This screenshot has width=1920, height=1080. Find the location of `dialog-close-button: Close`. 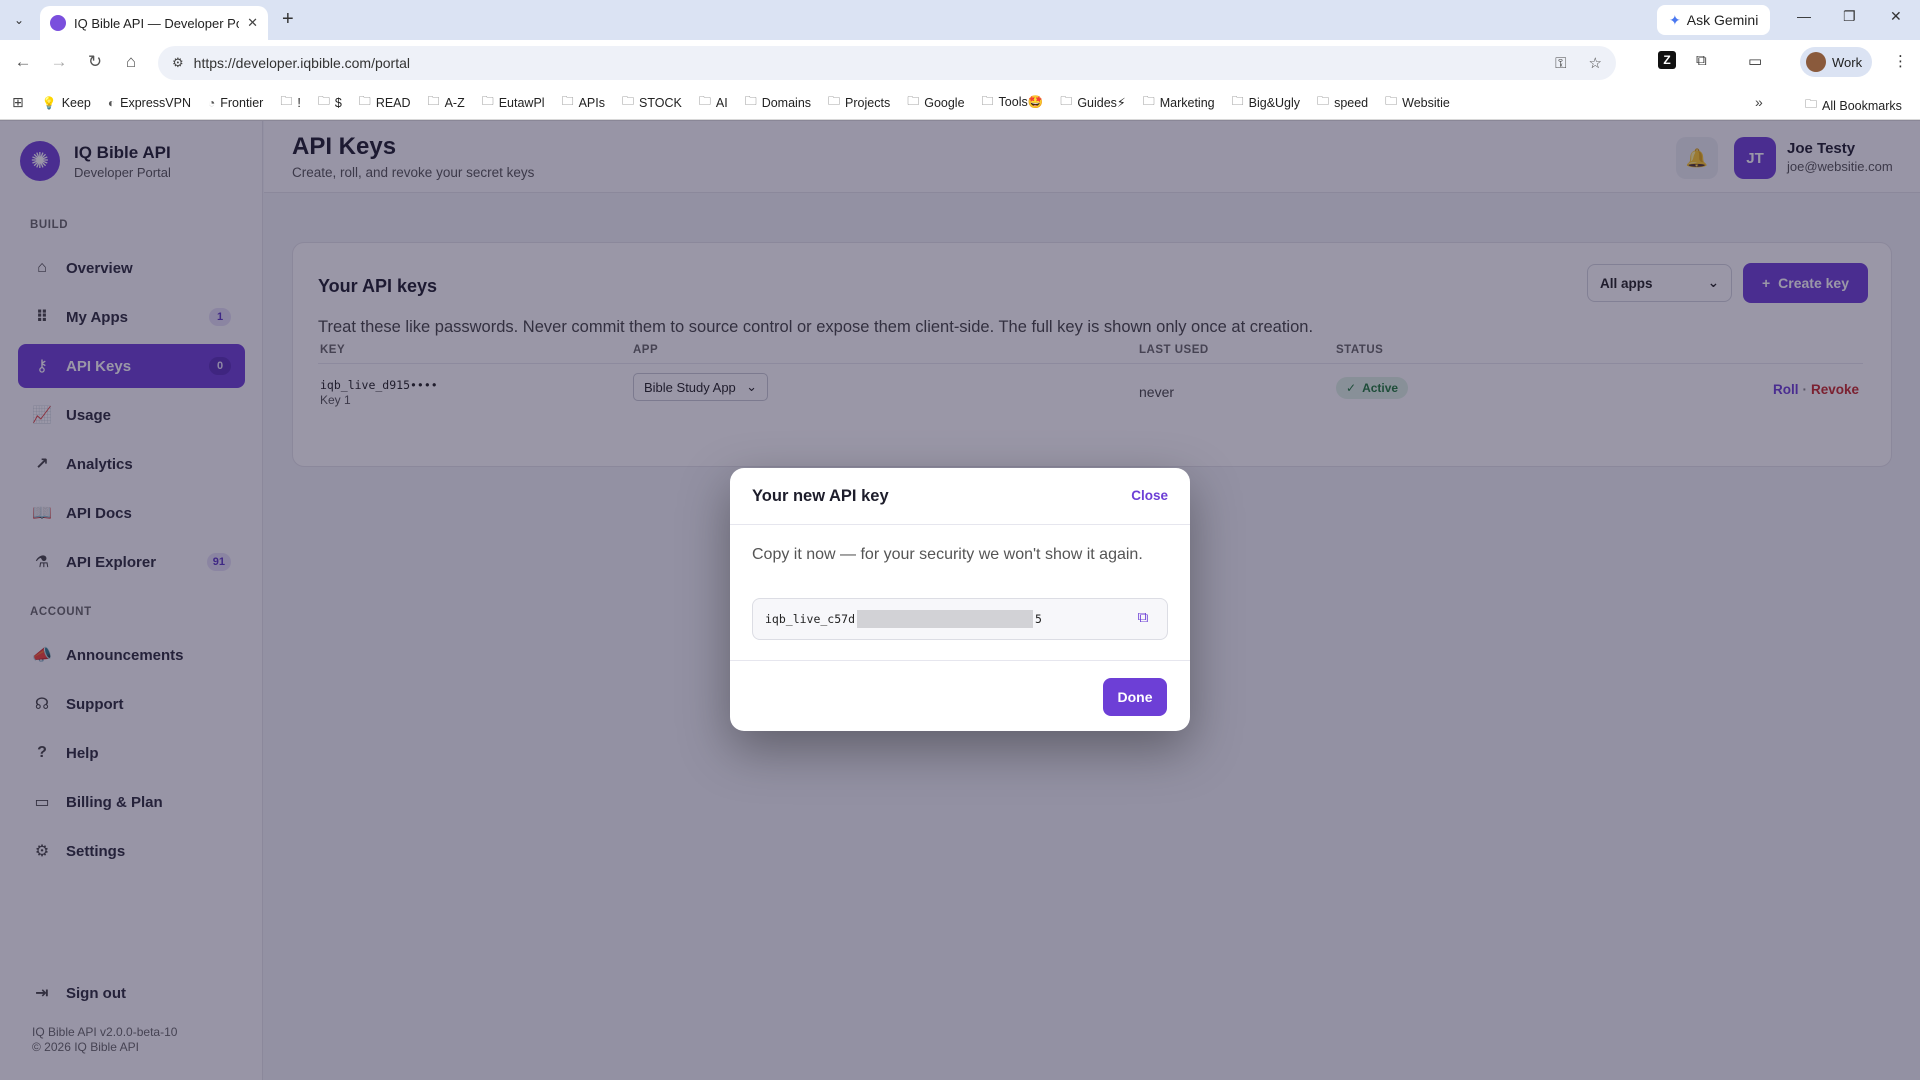

dialog-close-button: Close is located at coordinates (1149, 495).